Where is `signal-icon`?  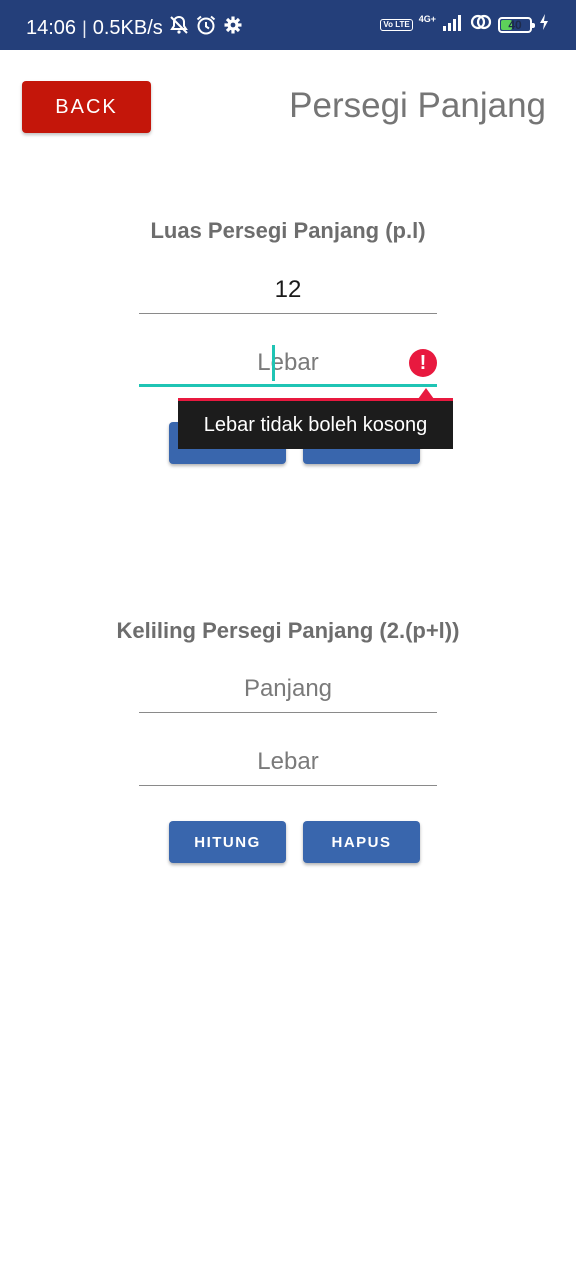 signal-icon is located at coordinates (453, 24).